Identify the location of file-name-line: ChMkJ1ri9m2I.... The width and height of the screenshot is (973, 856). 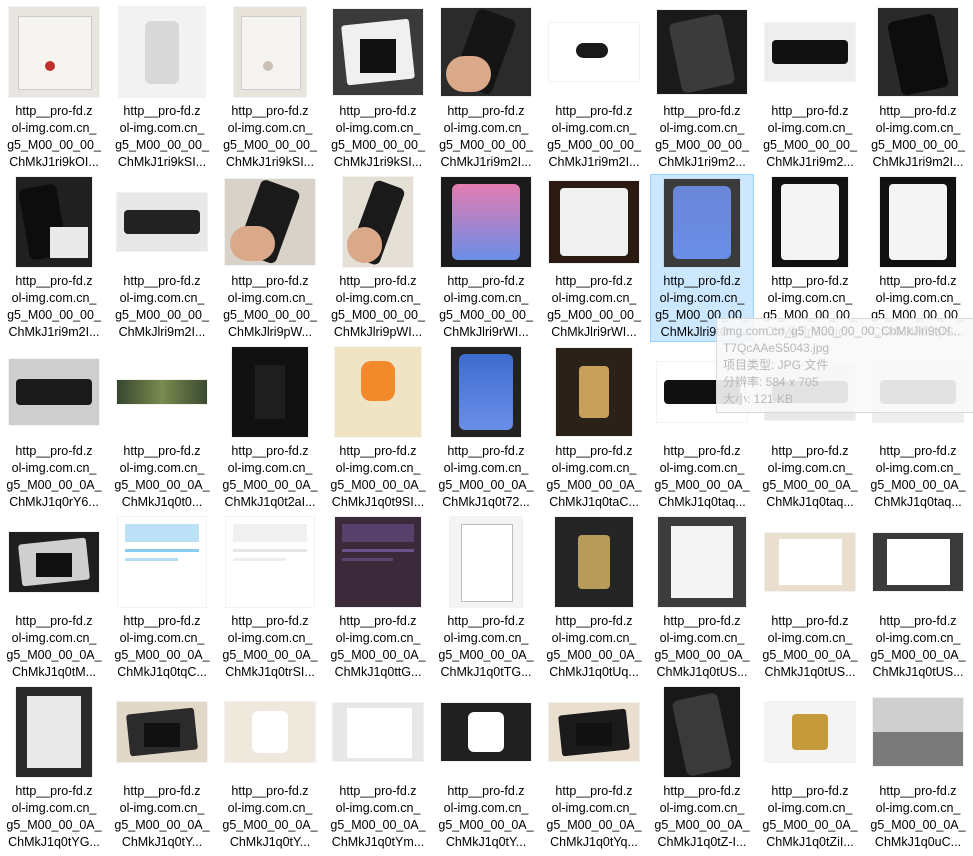
(918, 162).